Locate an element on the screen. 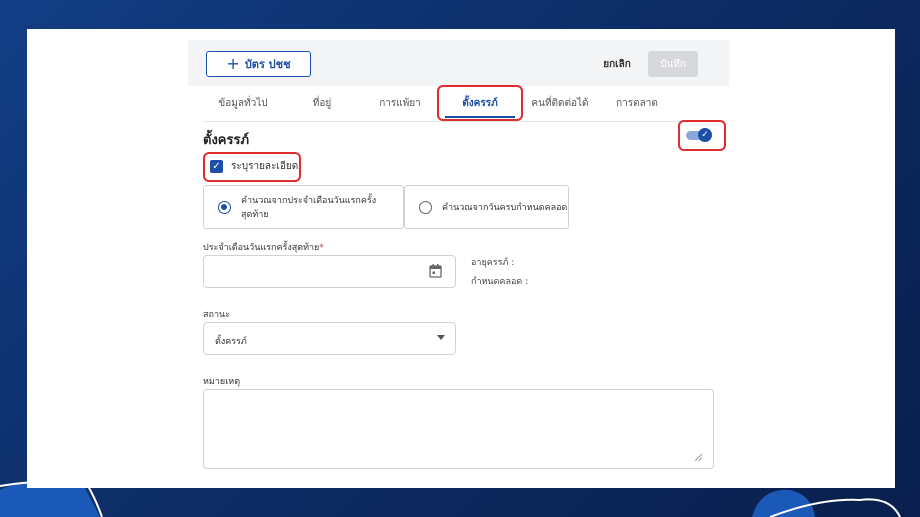  lmp-field-label: ประจำเดือนวันแรกครั้งสุดท้าย* is located at coordinates (263, 247).